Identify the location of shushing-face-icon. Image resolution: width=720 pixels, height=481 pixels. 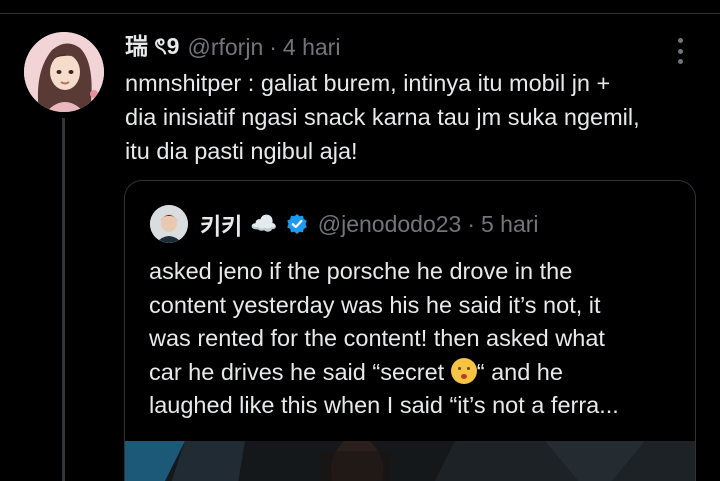
(463, 370).